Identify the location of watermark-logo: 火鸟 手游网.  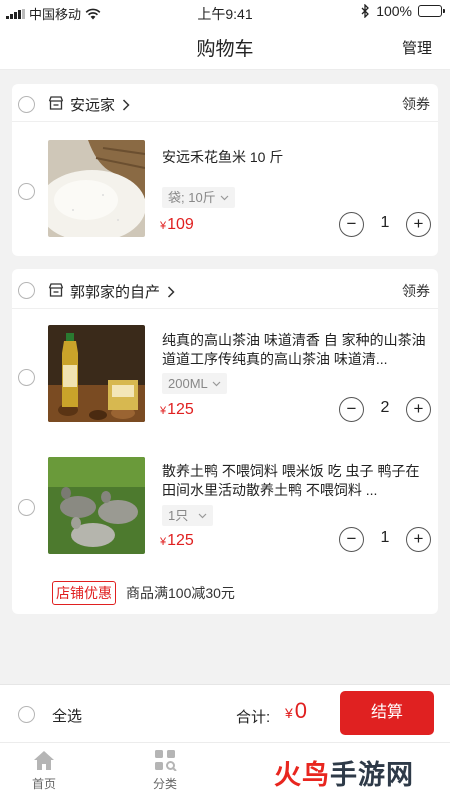
(344, 772).